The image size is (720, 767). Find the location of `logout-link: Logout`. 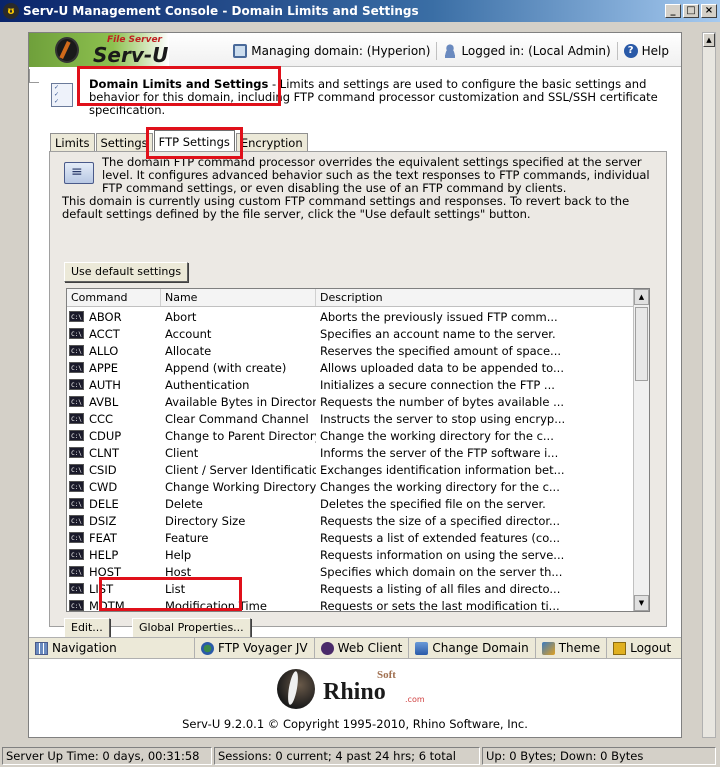

logout-link: Logout is located at coordinates (642, 648).